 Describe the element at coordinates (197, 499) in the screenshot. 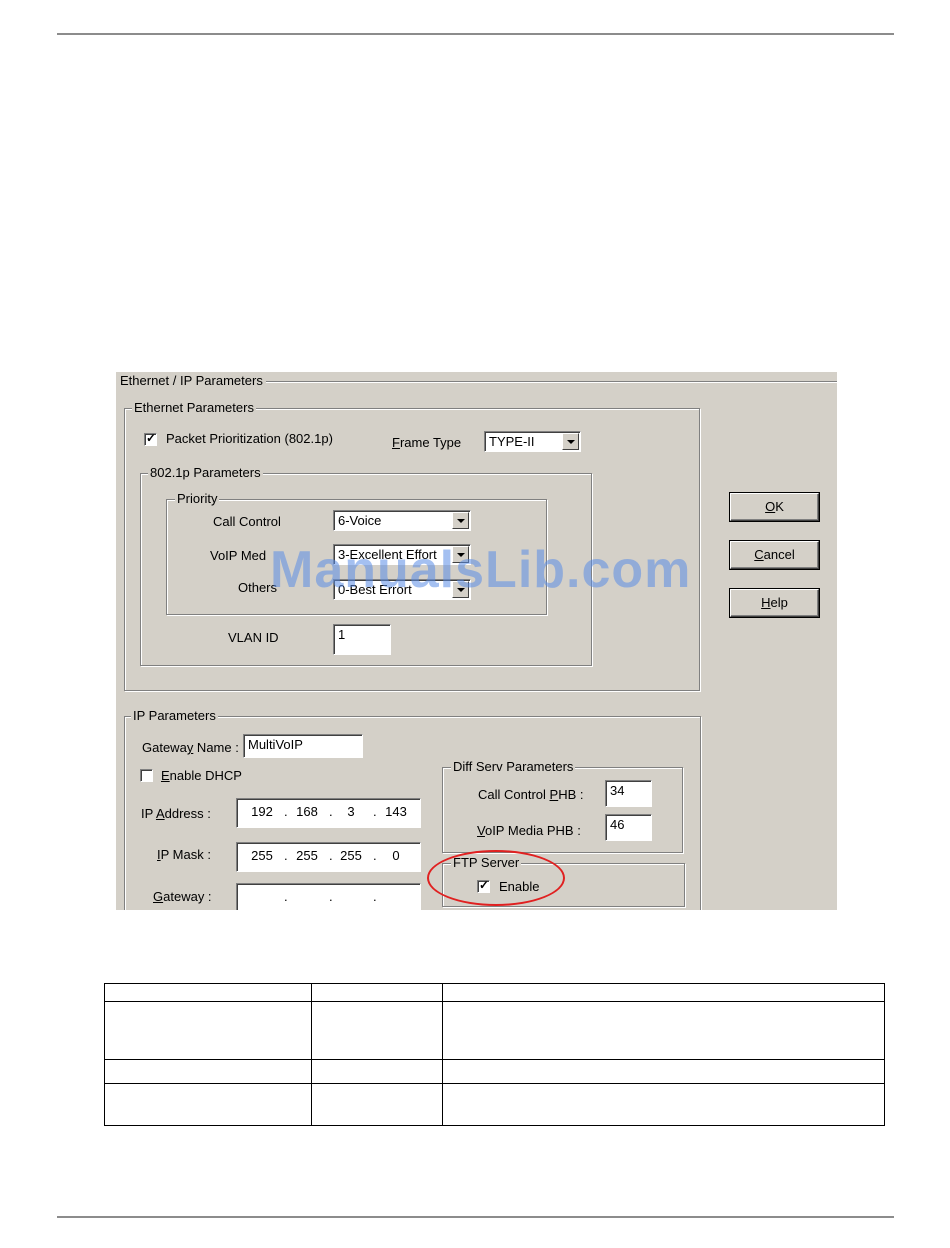

I see `priority-legend: Priority` at that location.